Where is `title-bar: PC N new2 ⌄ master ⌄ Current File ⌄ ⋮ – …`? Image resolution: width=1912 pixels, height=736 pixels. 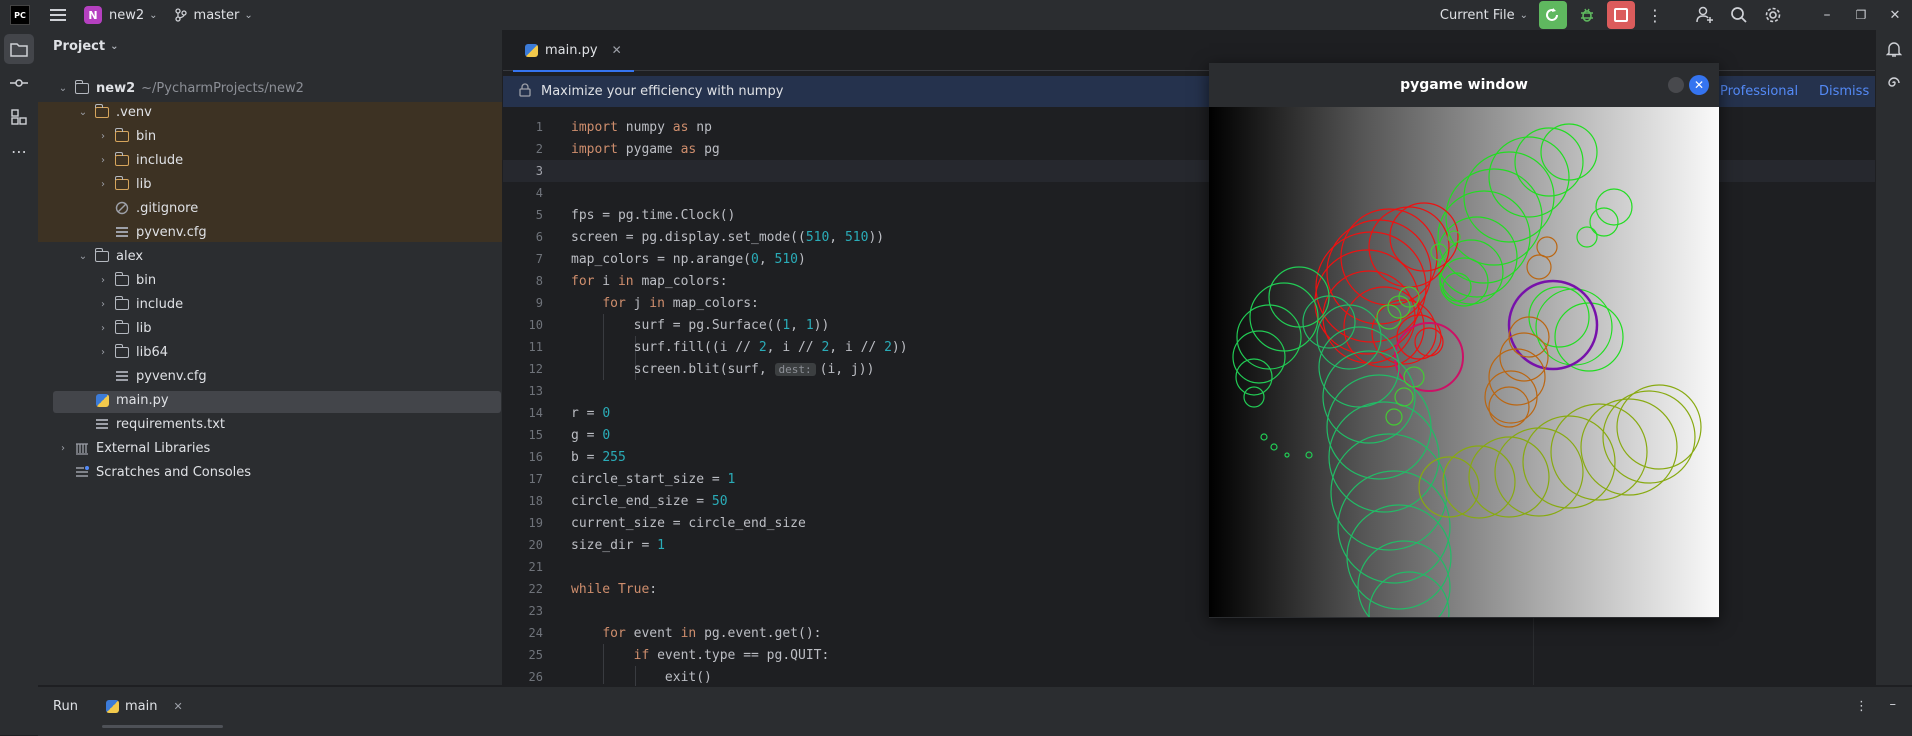 title-bar: PC N new2 ⌄ master ⌄ Current File ⌄ ⋮ – … is located at coordinates (956, 15).